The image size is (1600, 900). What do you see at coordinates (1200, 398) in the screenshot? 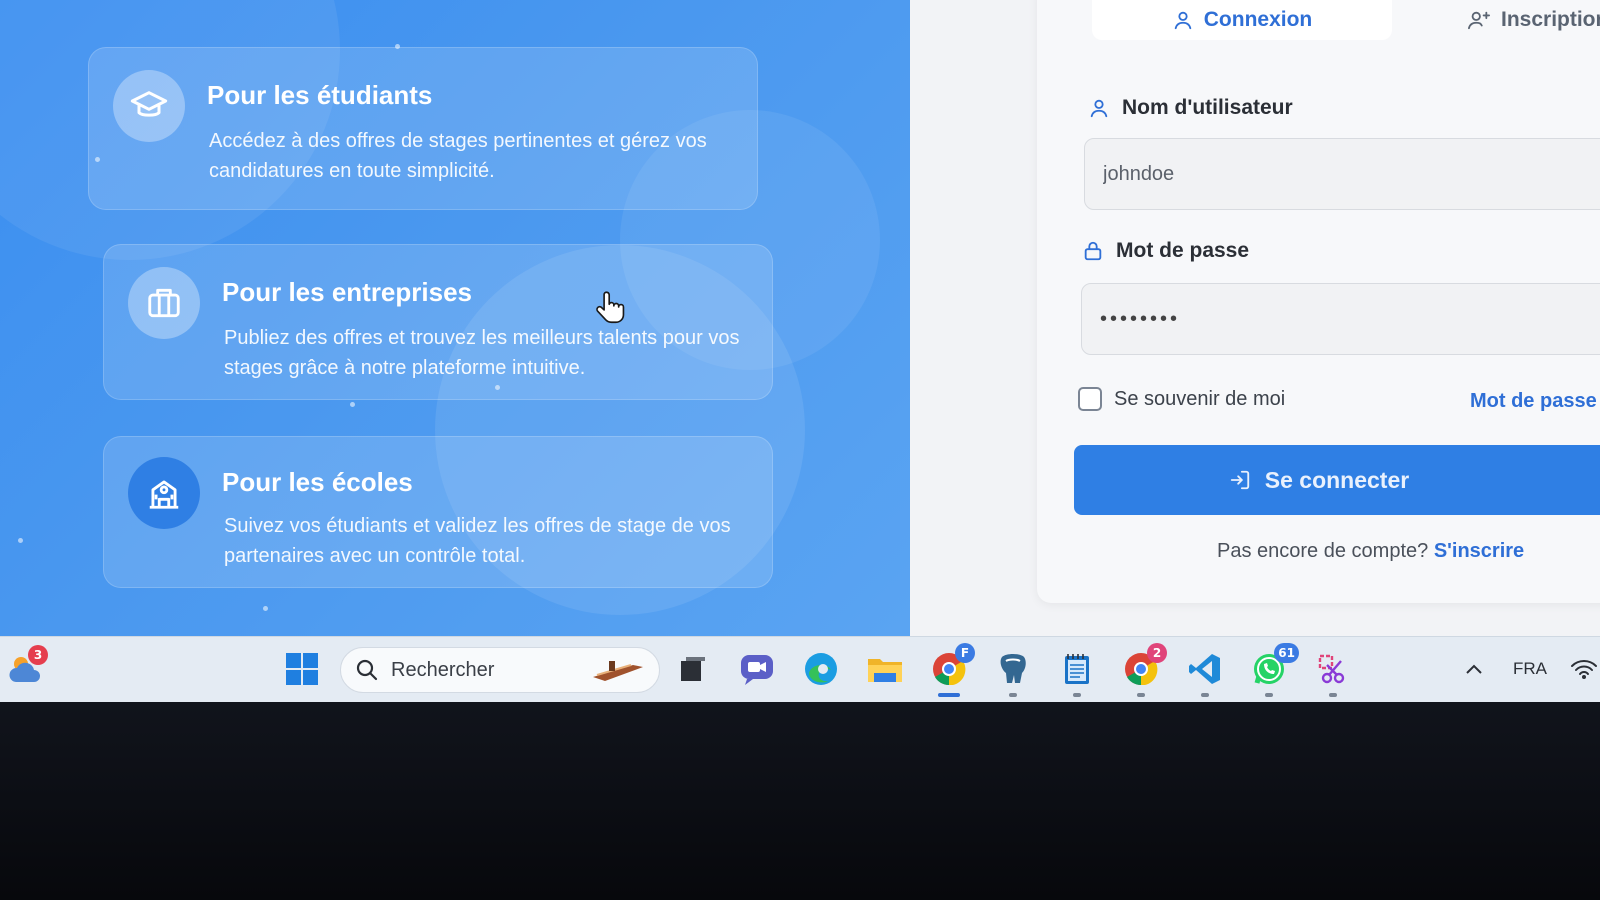
I see `remember-label: Se souvenir de moi` at bounding box center [1200, 398].